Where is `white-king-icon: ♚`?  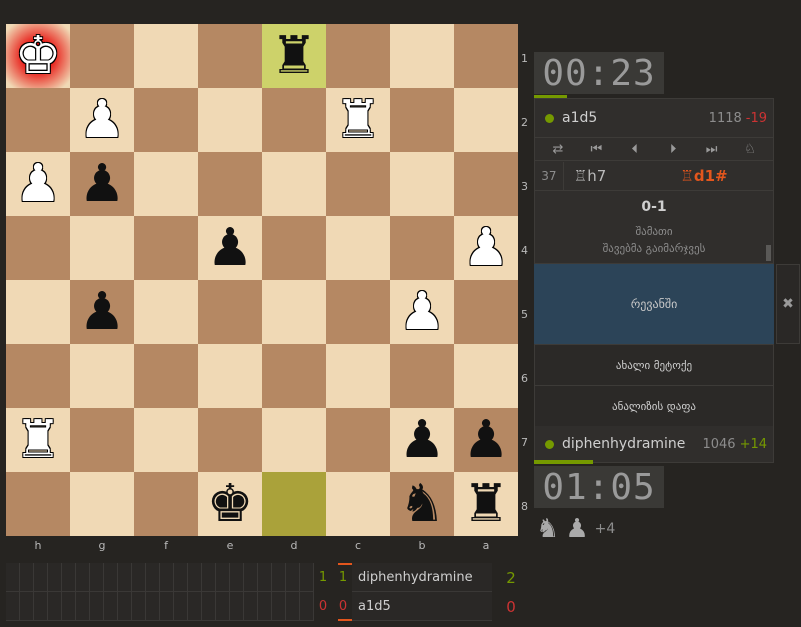 white-king-icon: ♚ is located at coordinates (38, 56).